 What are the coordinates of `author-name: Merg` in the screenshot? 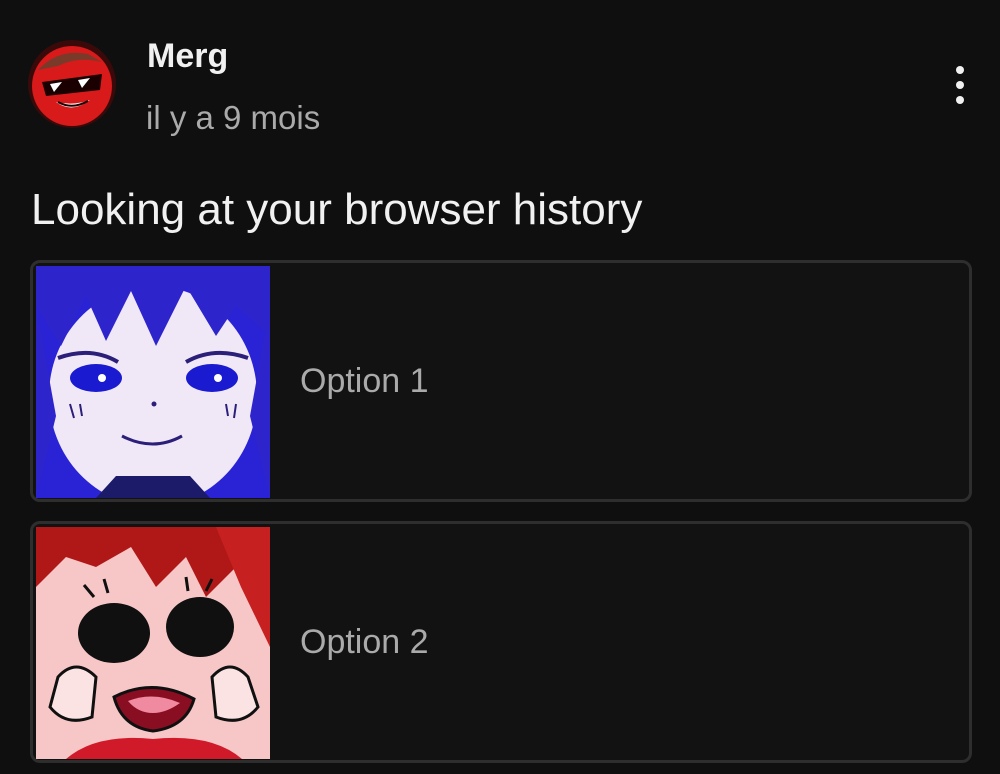 It's located at (187, 56).